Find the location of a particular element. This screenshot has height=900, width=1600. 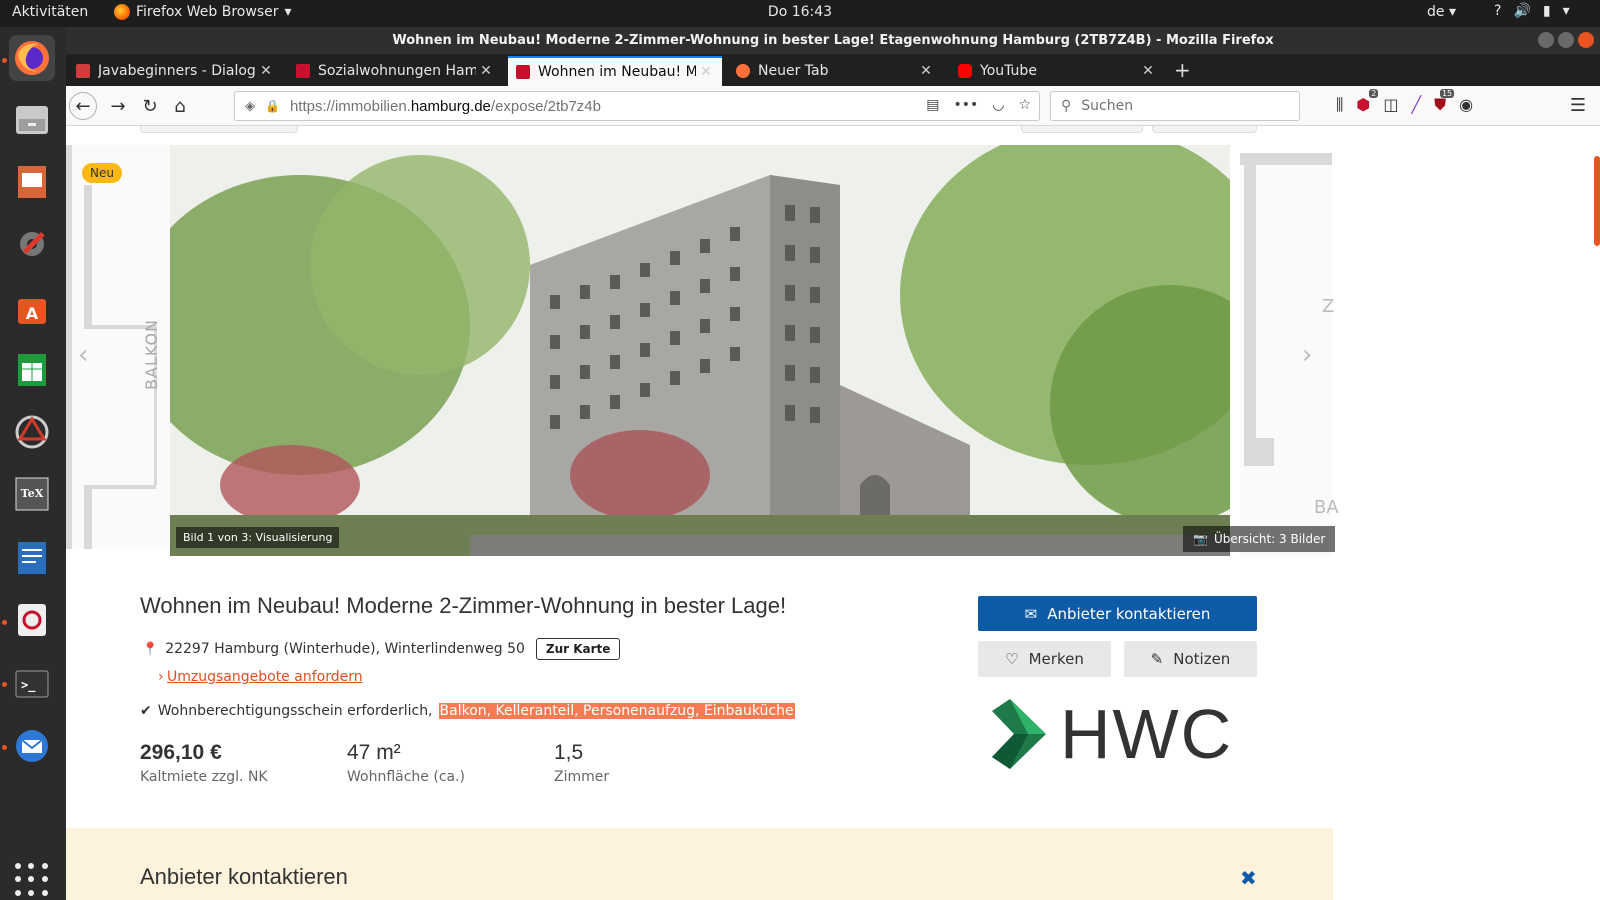

close-icon: ✖ is located at coordinates (1248, 878).